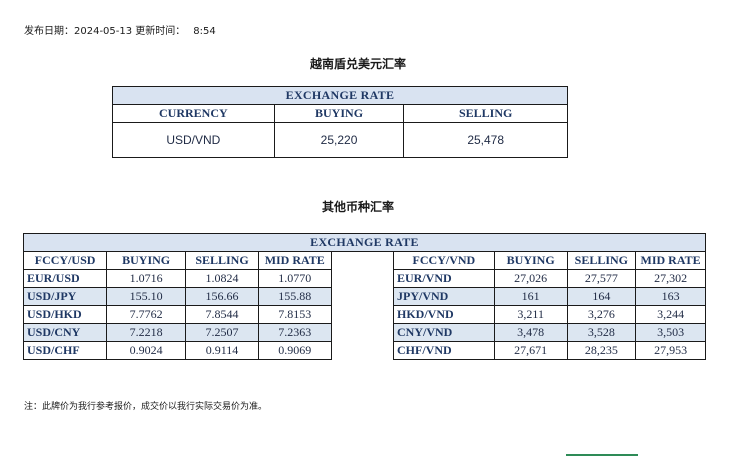  I want to click on left-pair: USD/CHF, so click(65, 350).